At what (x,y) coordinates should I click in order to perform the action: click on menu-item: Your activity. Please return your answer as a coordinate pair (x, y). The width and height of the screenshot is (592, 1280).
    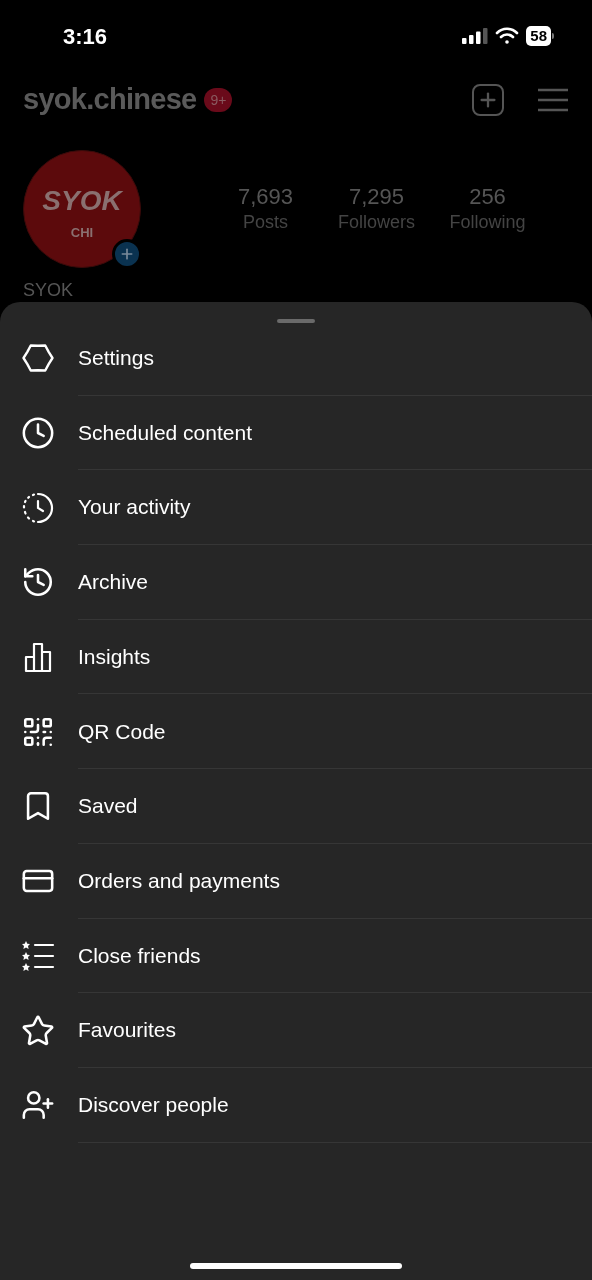
    Looking at the image, I should click on (134, 507).